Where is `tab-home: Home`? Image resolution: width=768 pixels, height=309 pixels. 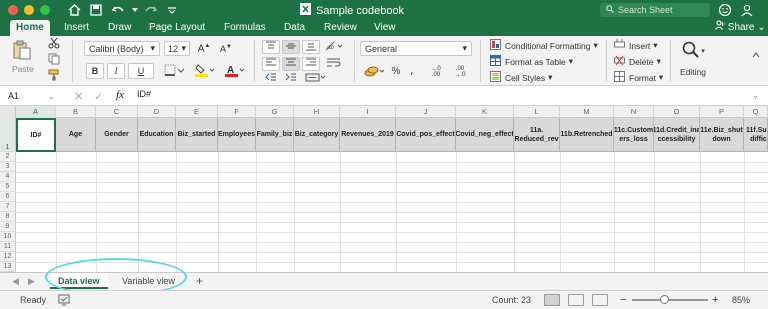 tab-home: Home is located at coordinates (30, 28).